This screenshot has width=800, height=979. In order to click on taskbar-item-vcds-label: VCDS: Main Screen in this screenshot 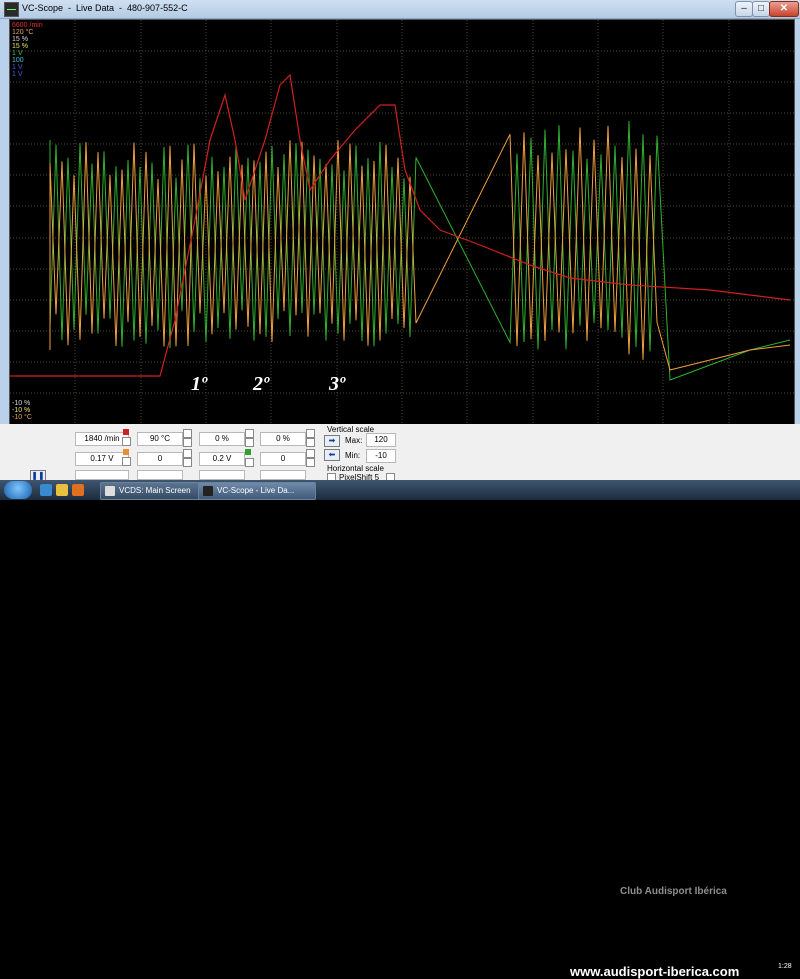, I will do `click(155, 490)`.